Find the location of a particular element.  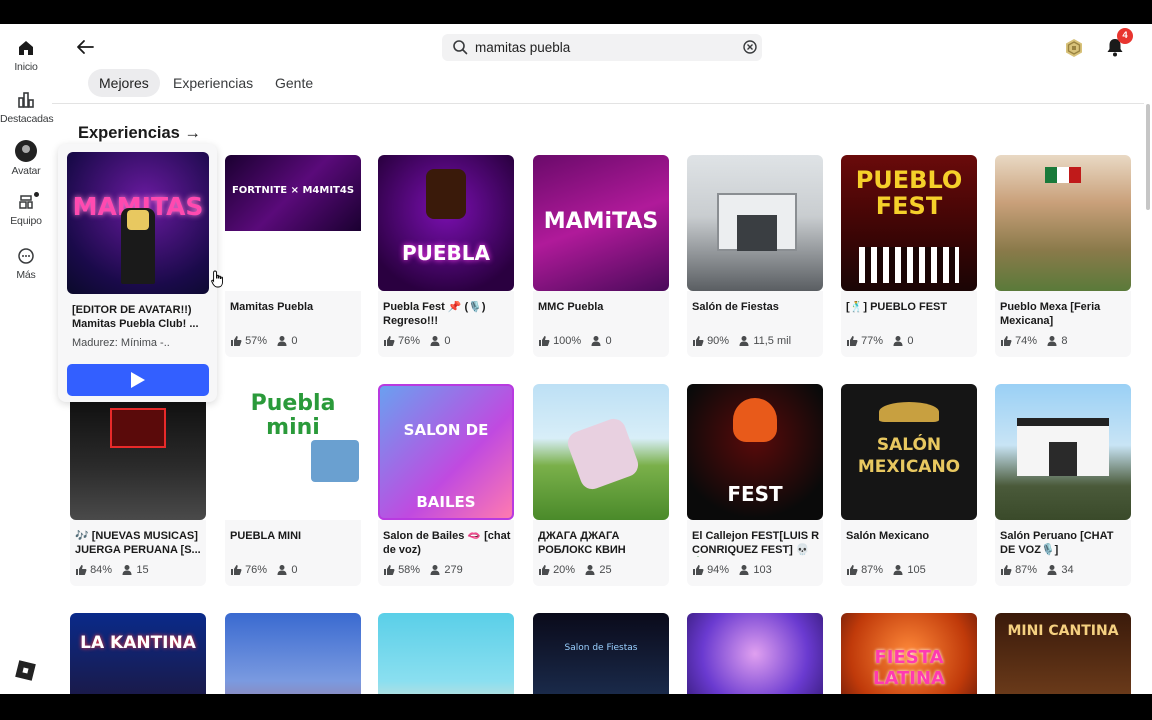

tab-experiencias: Experiencias is located at coordinates (213, 83).